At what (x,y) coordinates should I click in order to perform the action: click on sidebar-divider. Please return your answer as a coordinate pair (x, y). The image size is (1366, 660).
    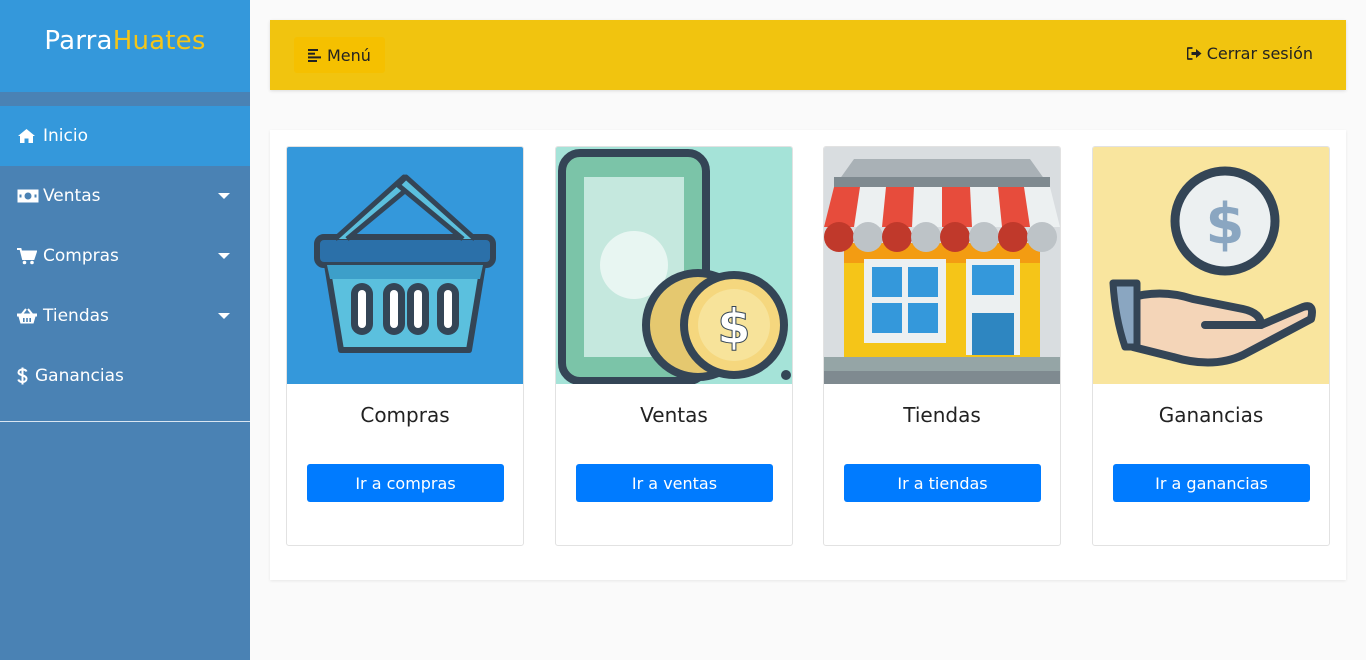
    Looking at the image, I should click on (125, 421).